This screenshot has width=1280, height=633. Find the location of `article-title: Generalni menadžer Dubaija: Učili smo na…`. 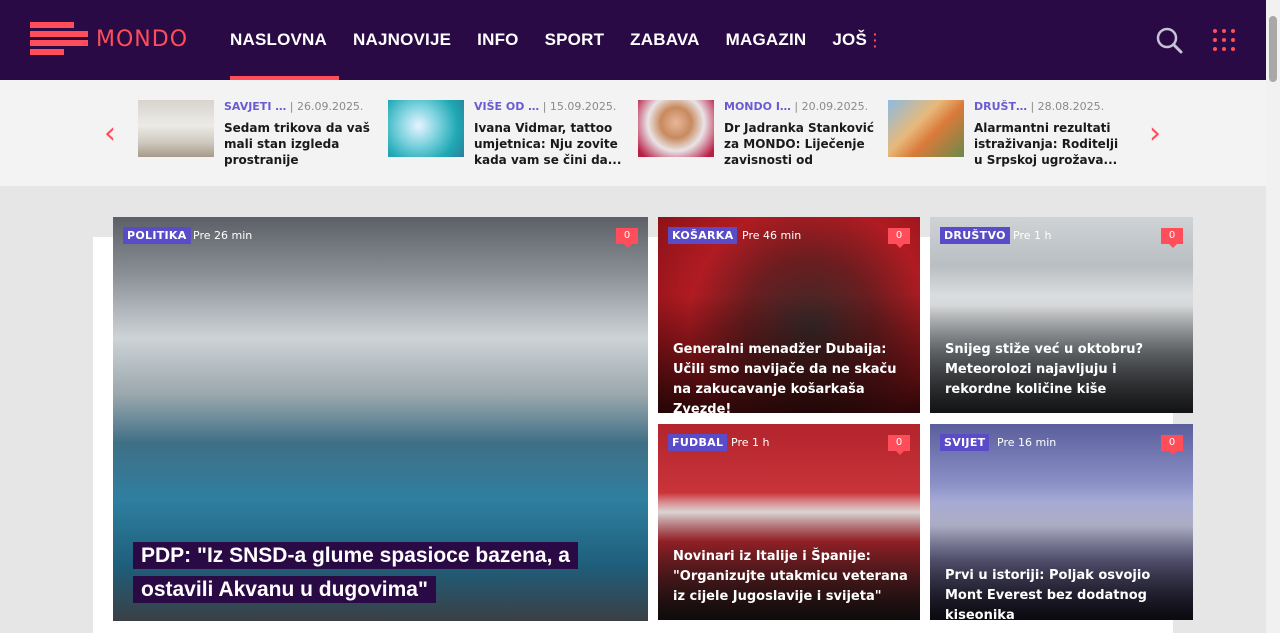

article-title: Generalni menadžer Dubaija: Učili smo na… is located at coordinates (790, 376).